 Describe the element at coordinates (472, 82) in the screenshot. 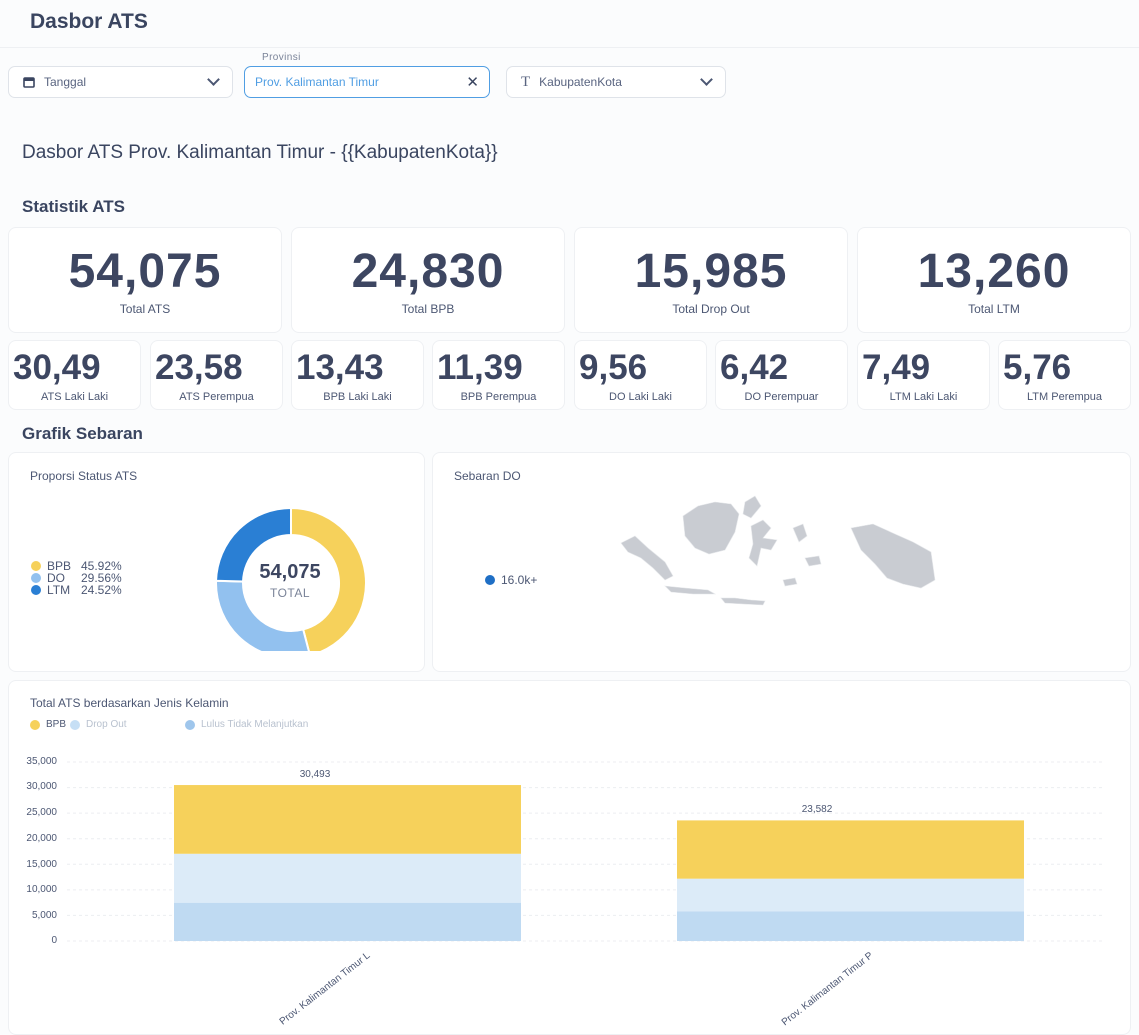

I see `clear-icon: ✕` at that location.